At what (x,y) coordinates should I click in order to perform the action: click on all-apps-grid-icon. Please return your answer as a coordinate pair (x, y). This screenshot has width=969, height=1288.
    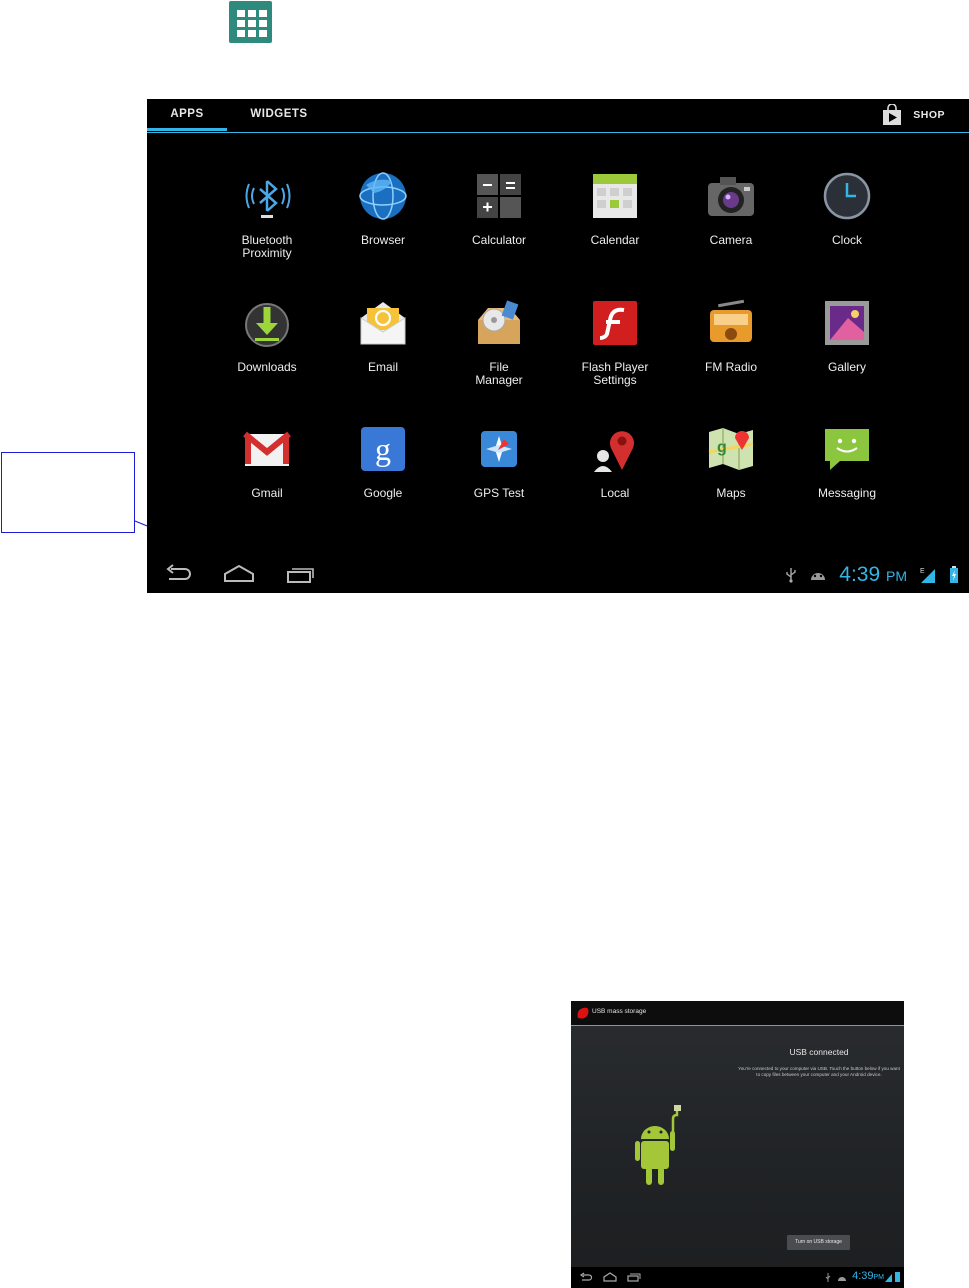
    Looking at the image, I should click on (250, 22).